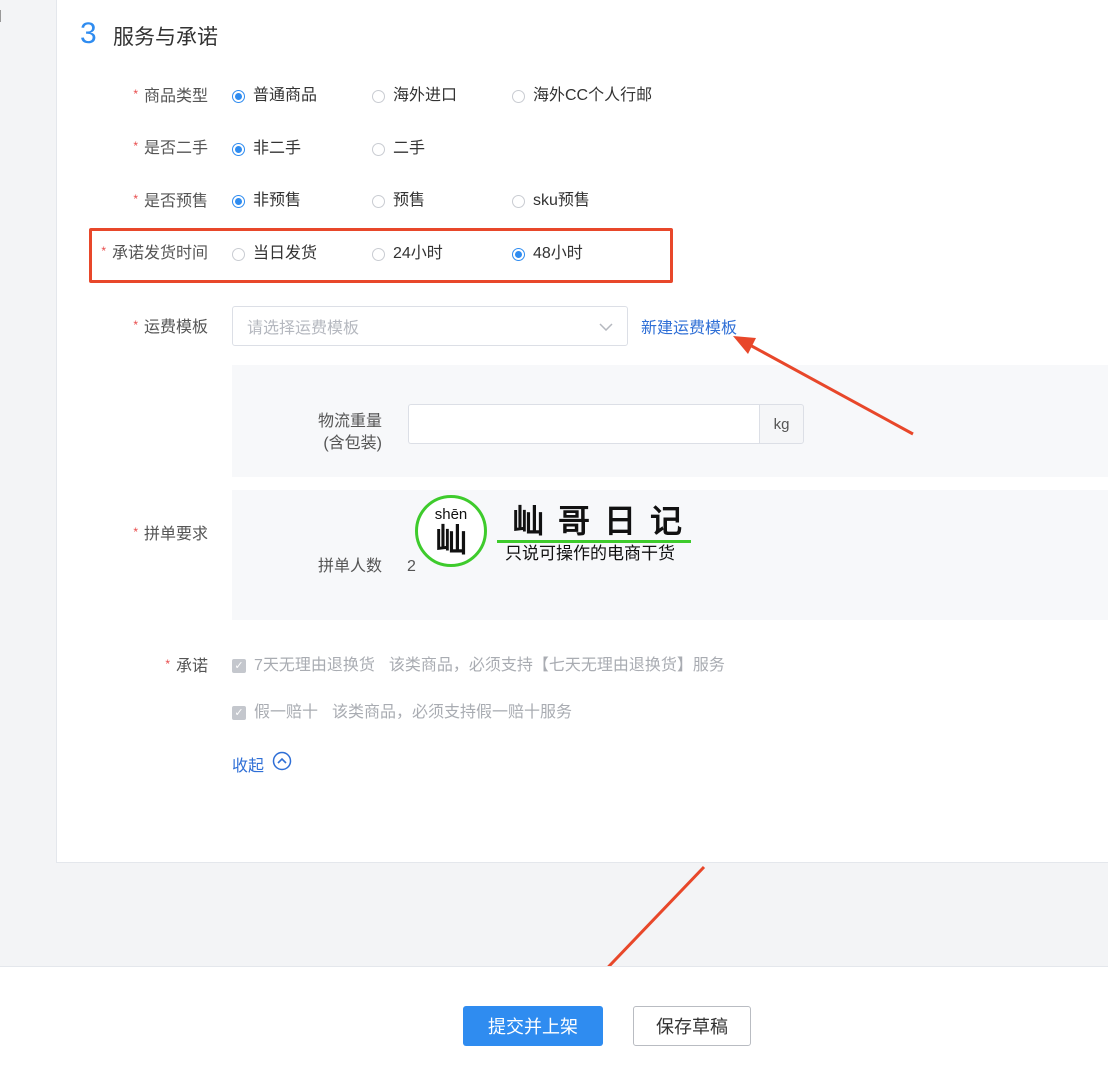  Describe the element at coordinates (692, 1026) in the screenshot. I see `save-draft-button: 保存草稿` at that location.